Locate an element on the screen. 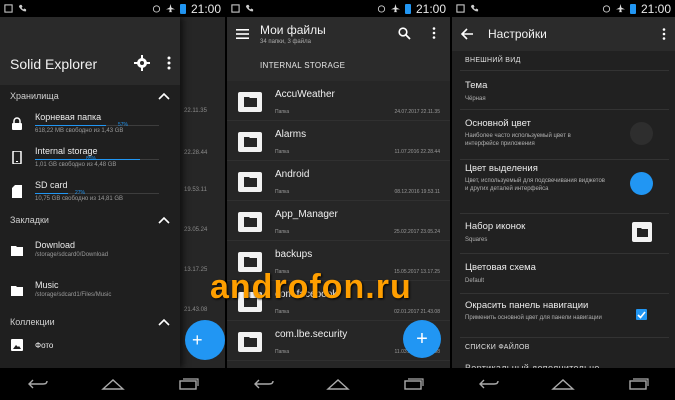 The image size is (675, 400). nav-color-checkbox is located at coordinates (641, 314).